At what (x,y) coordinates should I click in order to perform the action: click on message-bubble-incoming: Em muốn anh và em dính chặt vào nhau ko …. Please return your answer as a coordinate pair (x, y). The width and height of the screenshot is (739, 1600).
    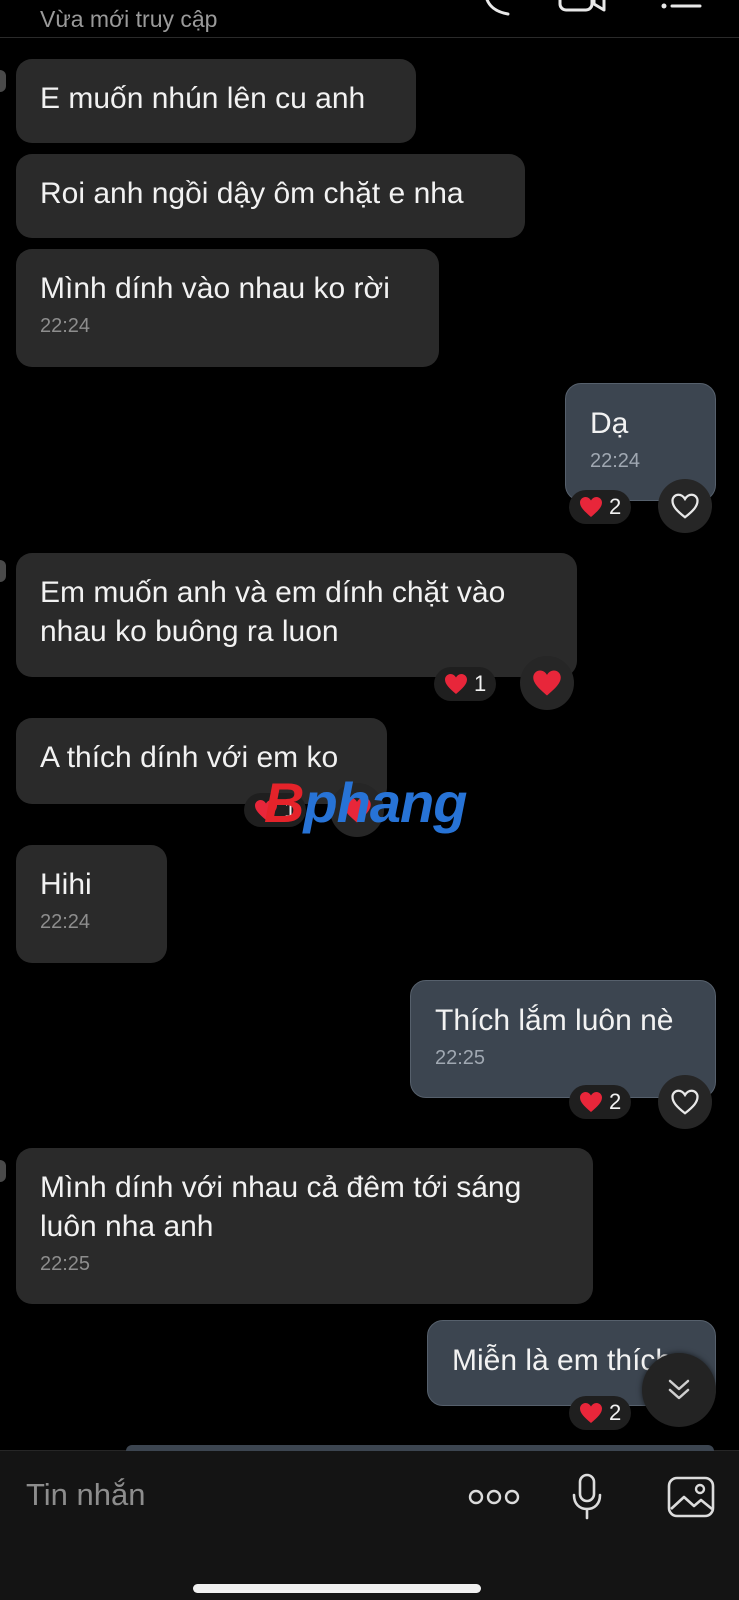
    Looking at the image, I should click on (296, 615).